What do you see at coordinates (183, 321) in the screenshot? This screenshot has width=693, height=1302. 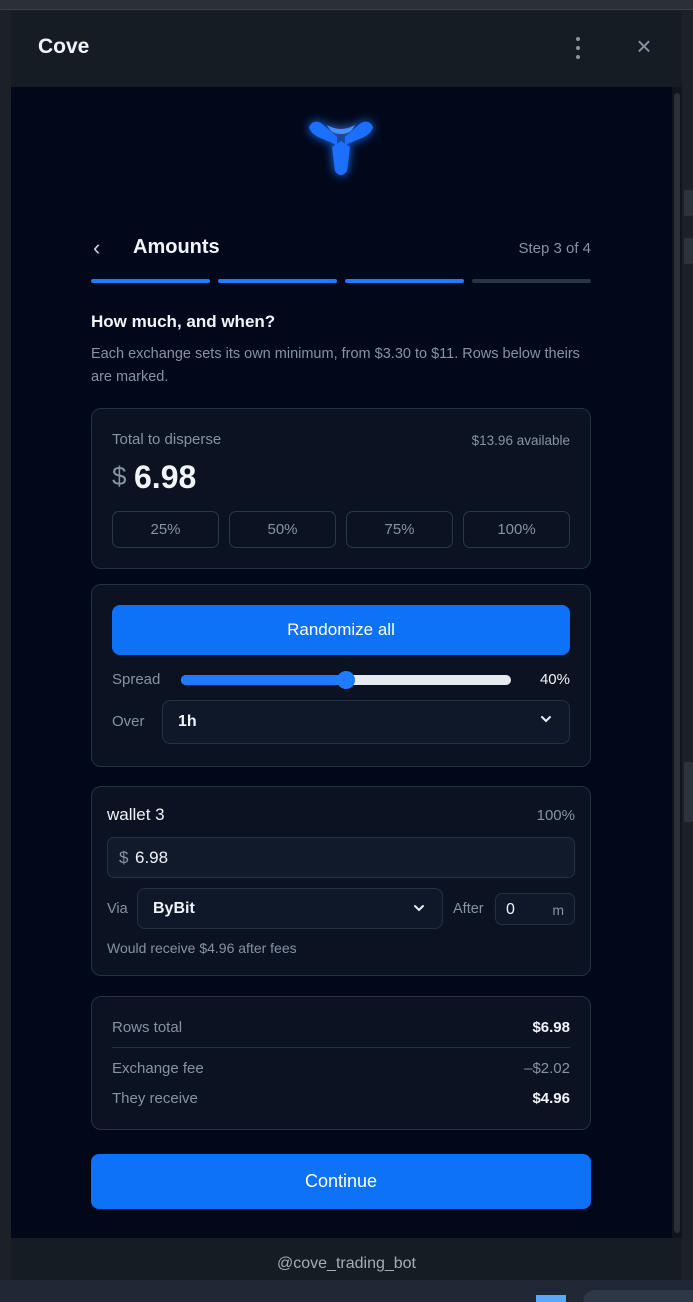 I see `question-title: How much, and when?` at bounding box center [183, 321].